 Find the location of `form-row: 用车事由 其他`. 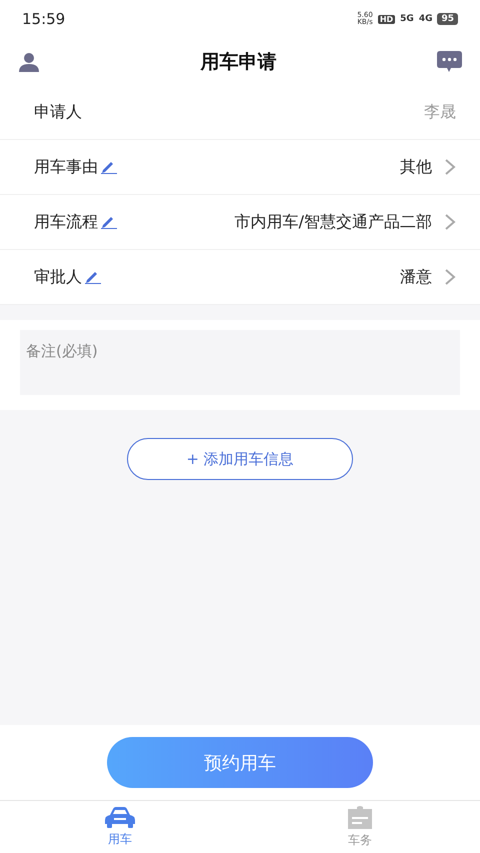

form-row: 用车事由 其他 is located at coordinates (240, 167).